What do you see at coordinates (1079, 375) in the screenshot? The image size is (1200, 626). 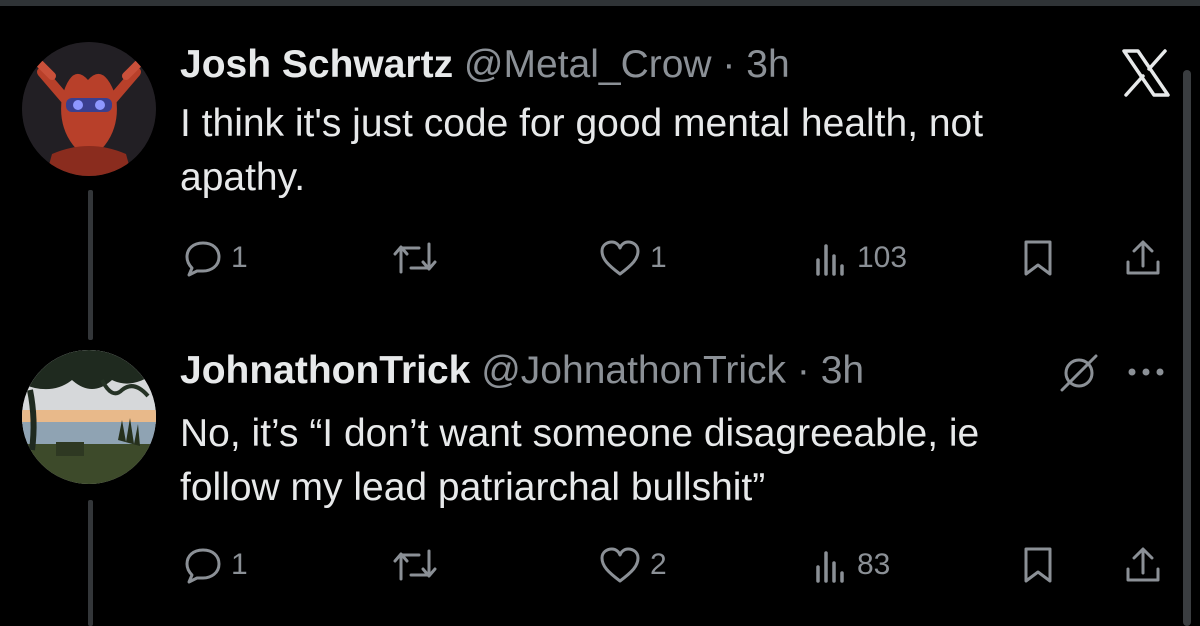 I see `grok-icon` at bounding box center [1079, 375].